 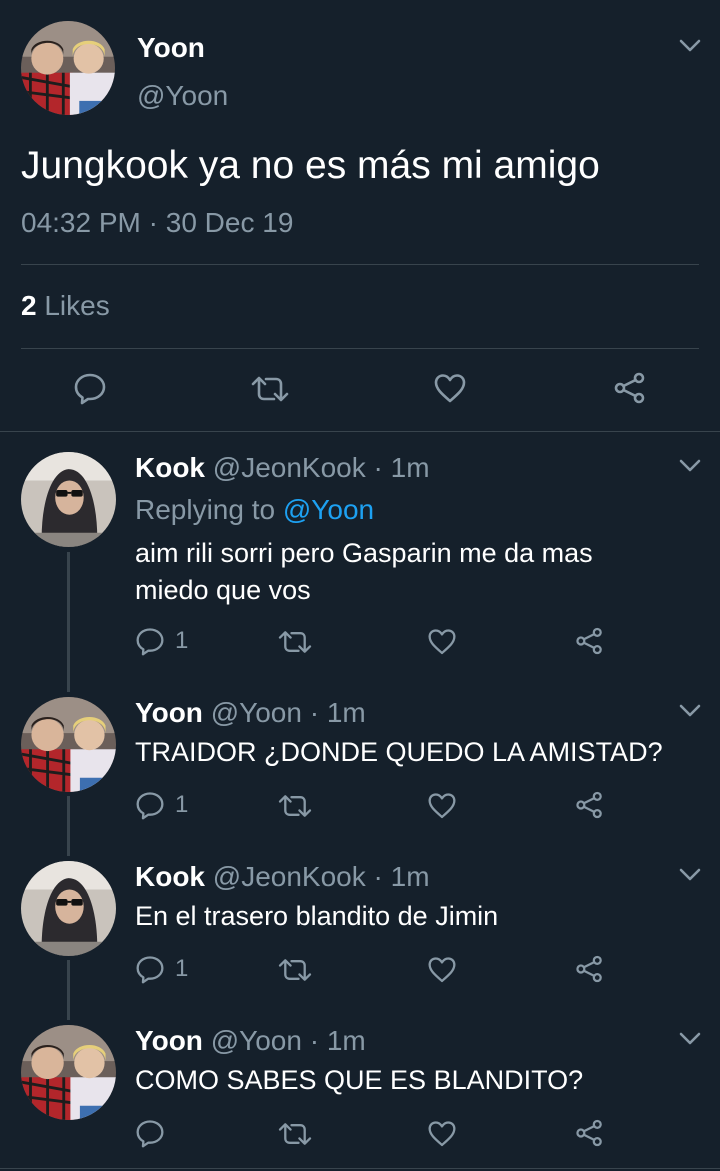 I want to click on tweet-timestamp: 04:32 PM · 30 Dec 19, so click(x=157, y=223).